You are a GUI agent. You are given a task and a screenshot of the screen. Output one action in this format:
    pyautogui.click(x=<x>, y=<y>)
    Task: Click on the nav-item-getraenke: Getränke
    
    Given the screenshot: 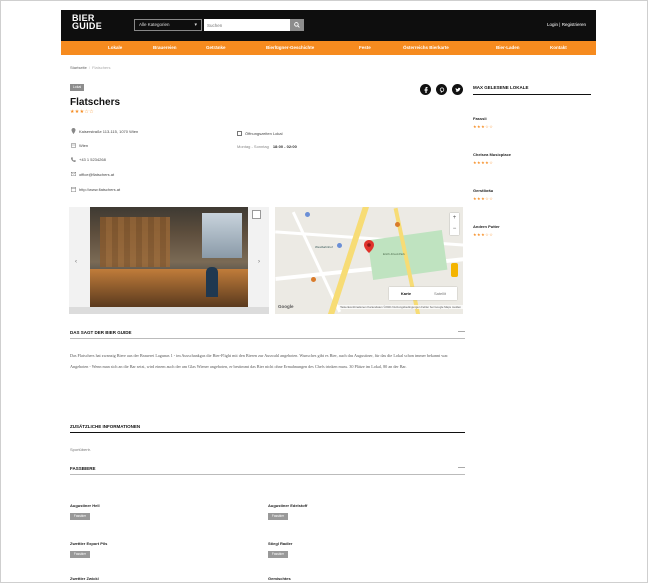 What is the action you would take?
    pyautogui.click(x=216, y=47)
    